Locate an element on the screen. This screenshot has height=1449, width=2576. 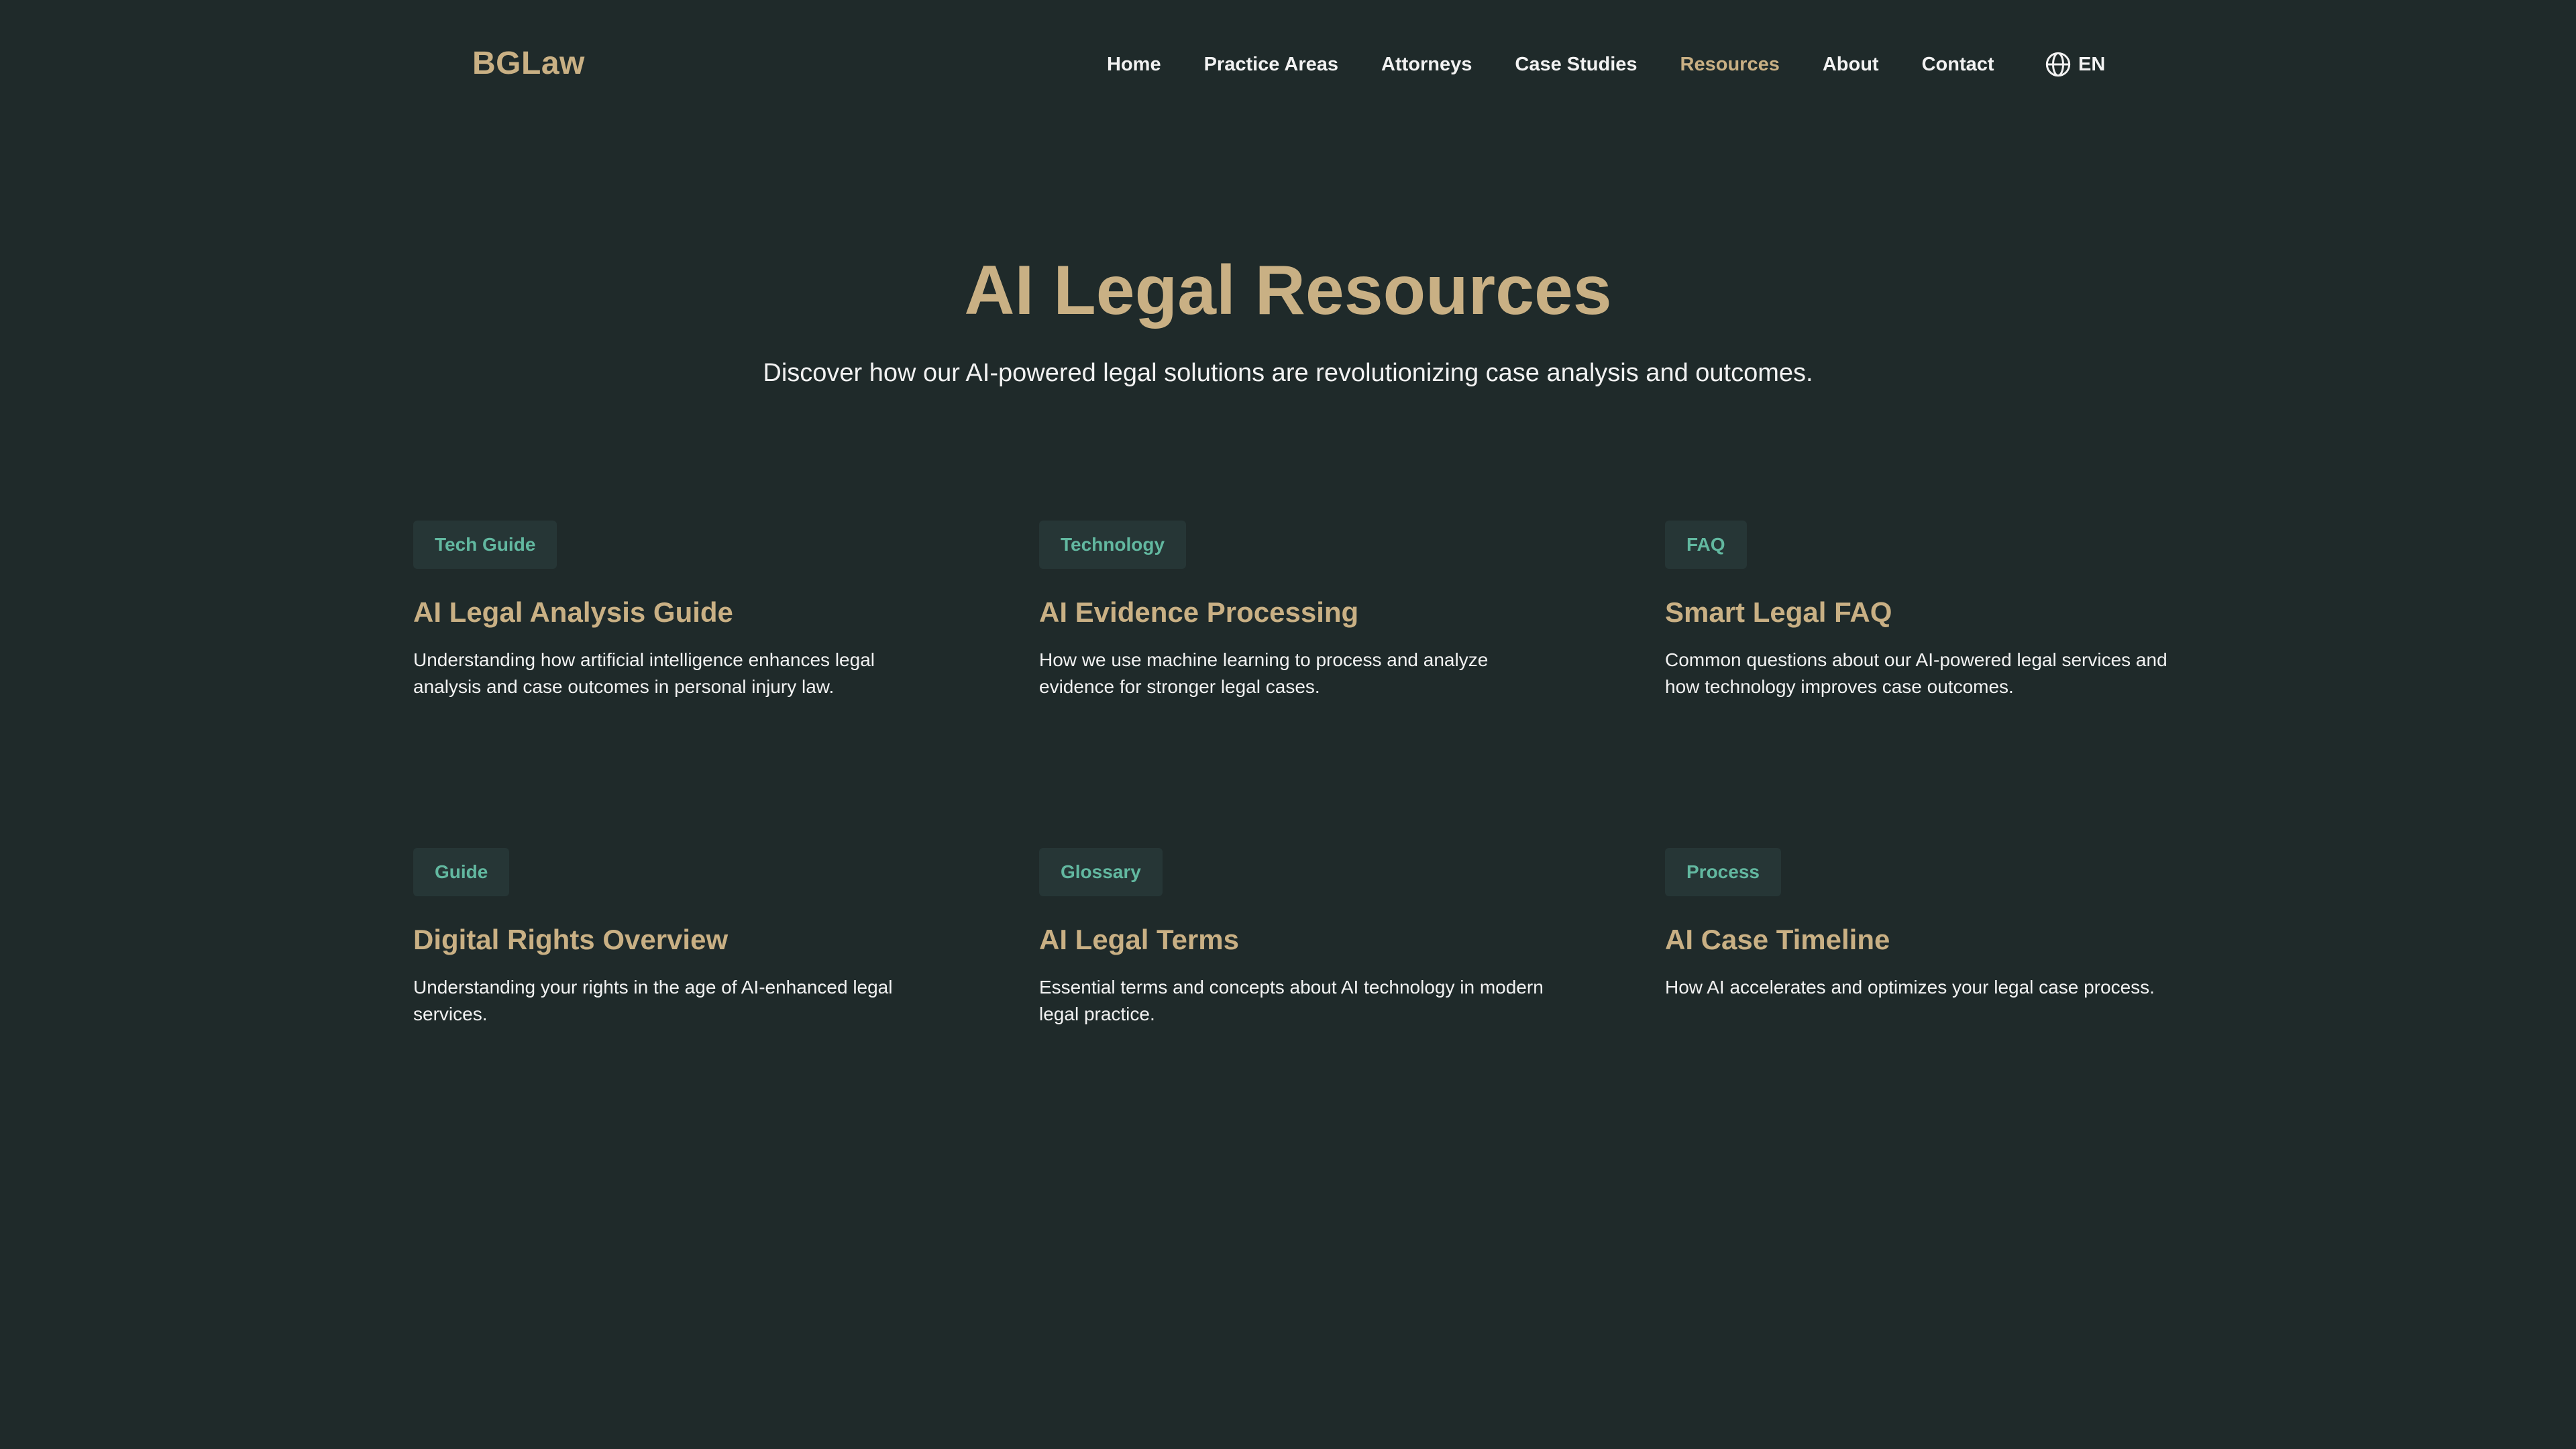
nav-link-about: About is located at coordinates (1851, 64).